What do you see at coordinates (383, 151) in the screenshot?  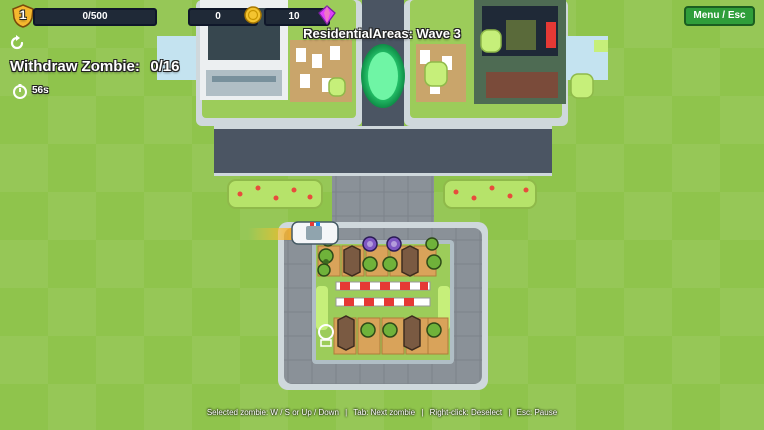 I see `road-crossing` at bounding box center [383, 151].